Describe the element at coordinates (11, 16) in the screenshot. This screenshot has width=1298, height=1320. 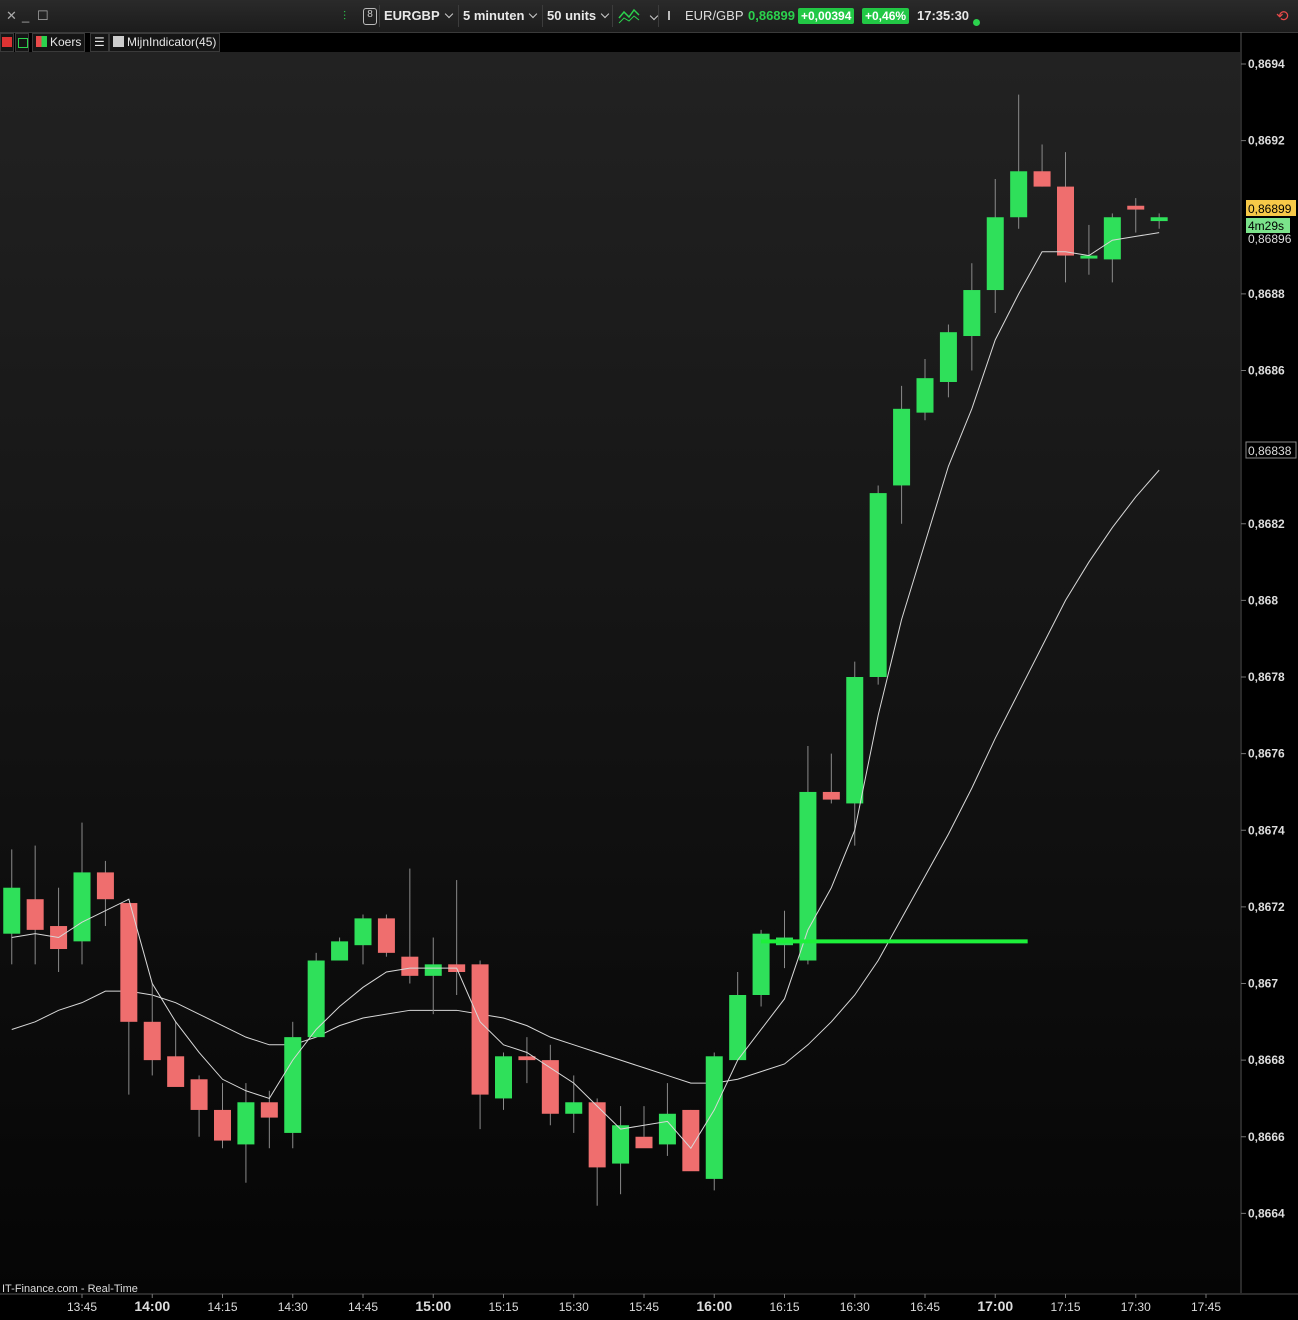
I see `close-icon: ✕` at that location.